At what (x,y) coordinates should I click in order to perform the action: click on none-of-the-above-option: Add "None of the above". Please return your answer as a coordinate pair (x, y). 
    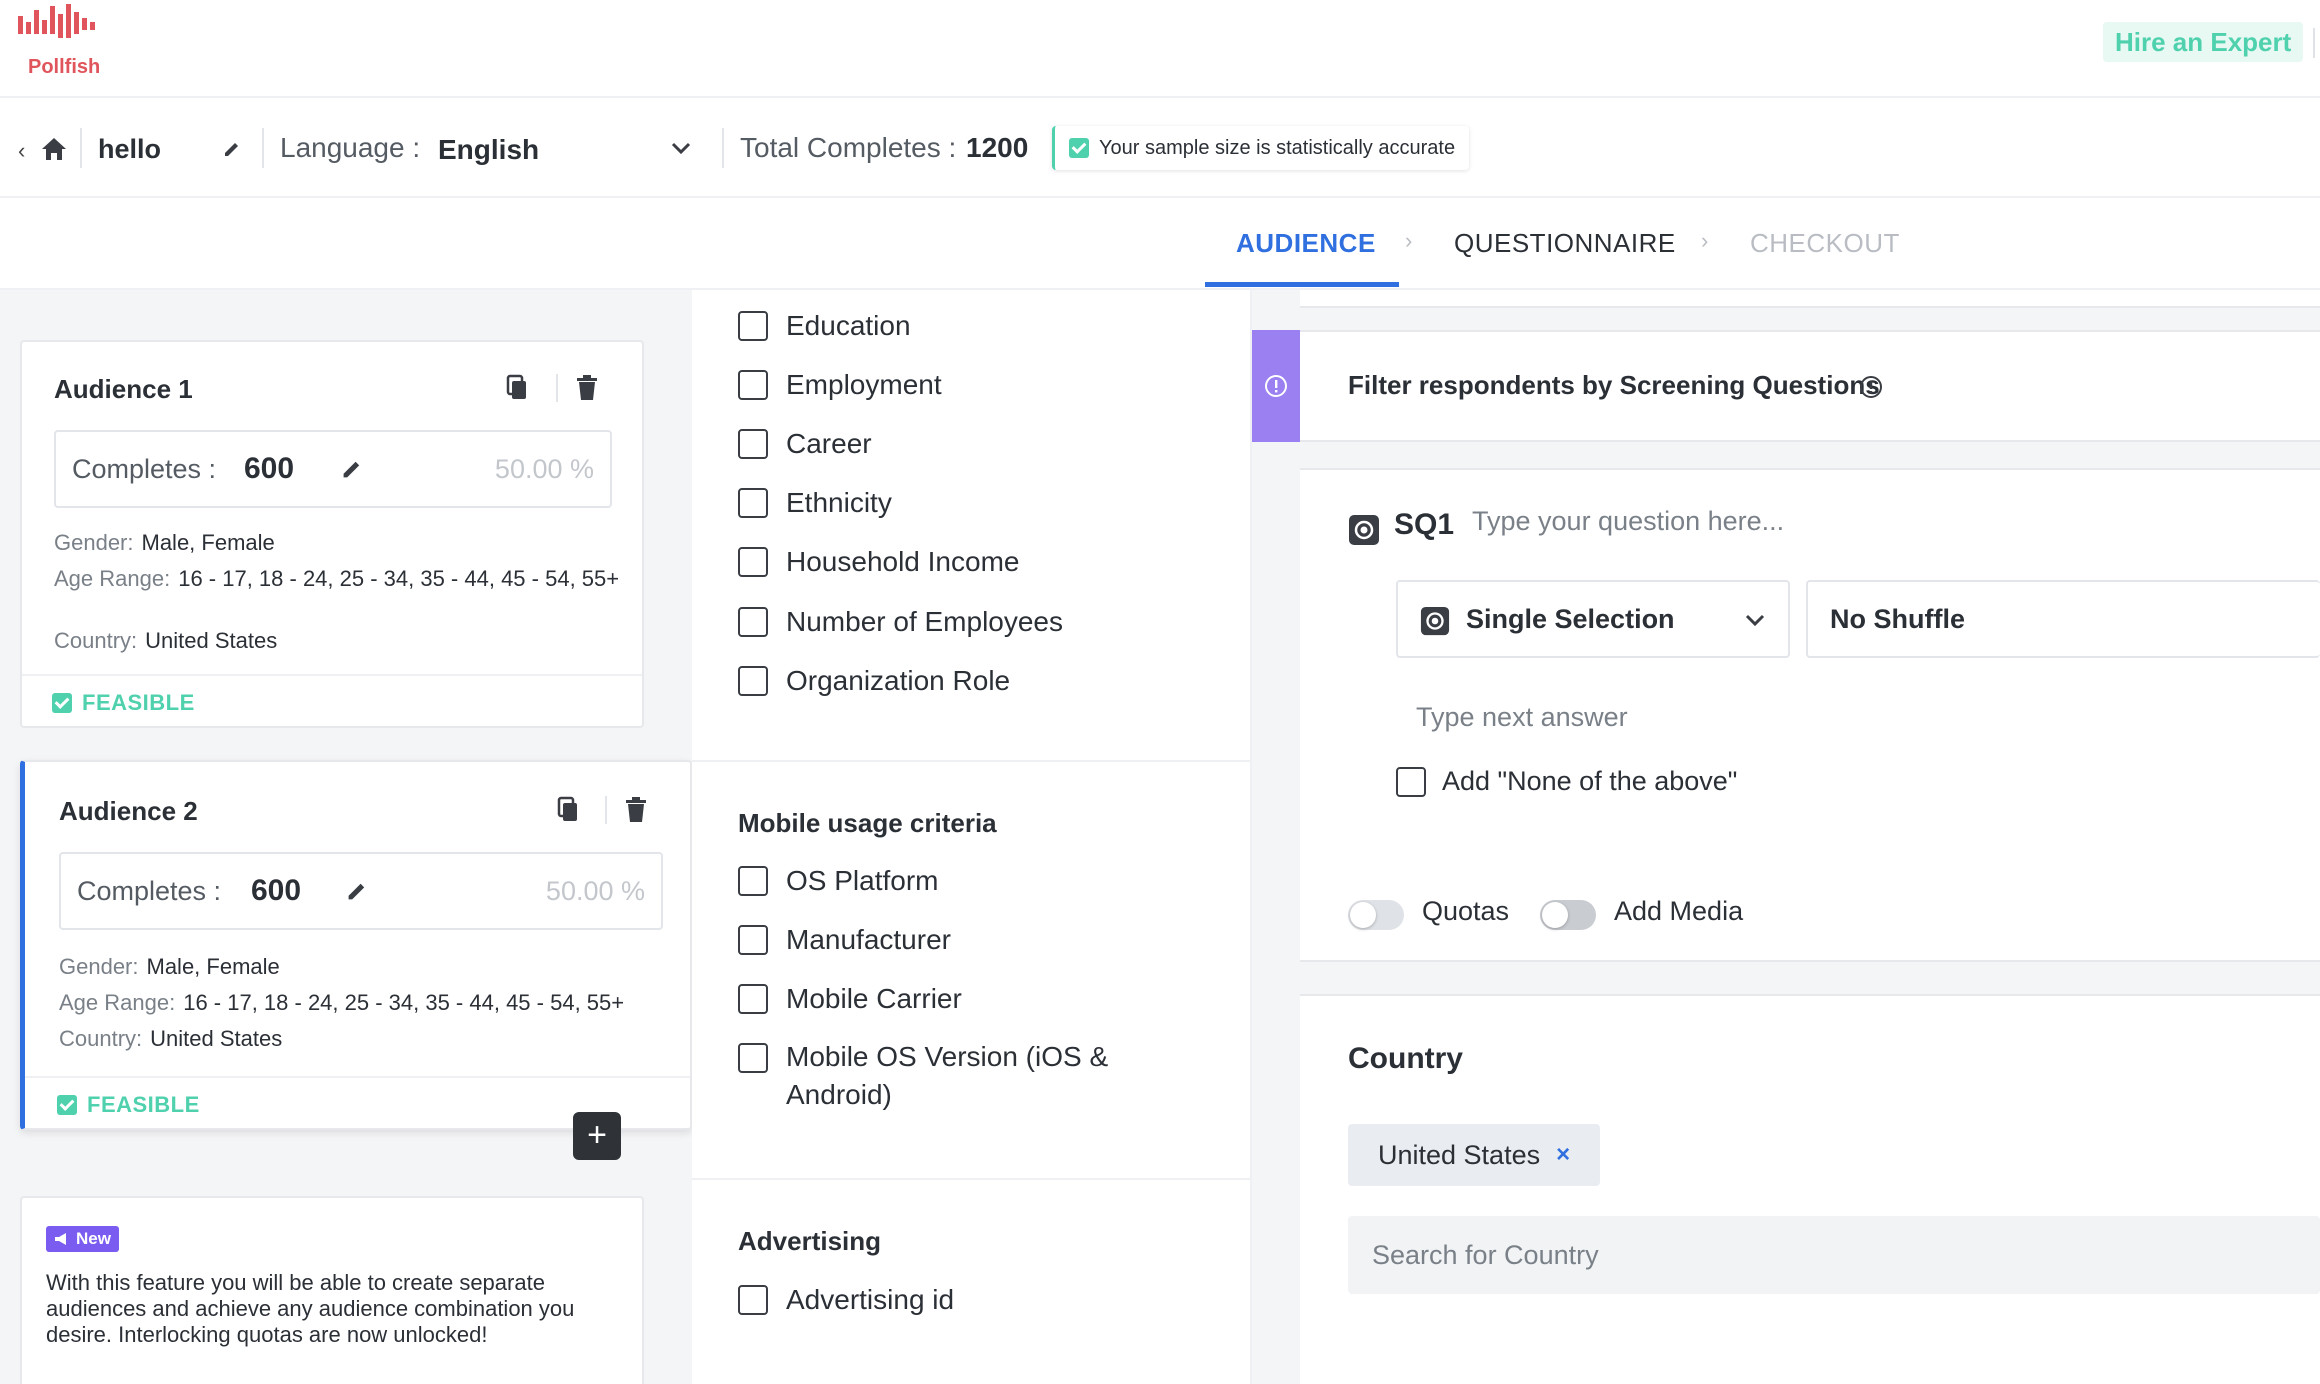
    Looking at the image, I should click on (1566, 781).